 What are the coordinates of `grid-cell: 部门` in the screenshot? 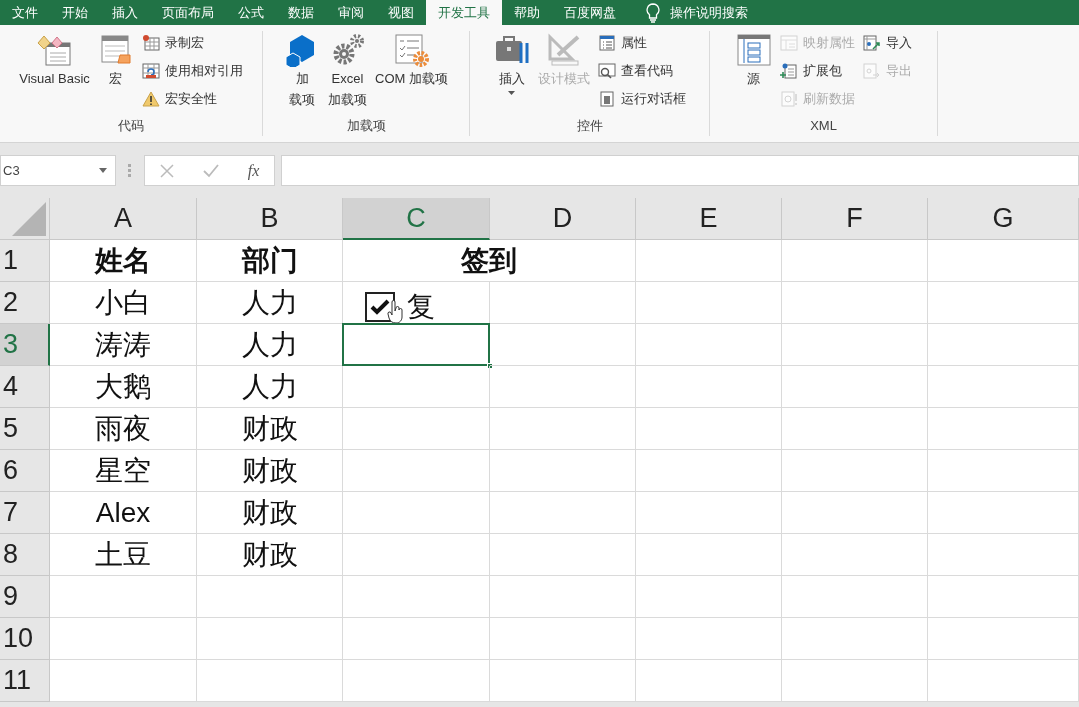 It's located at (270, 261).